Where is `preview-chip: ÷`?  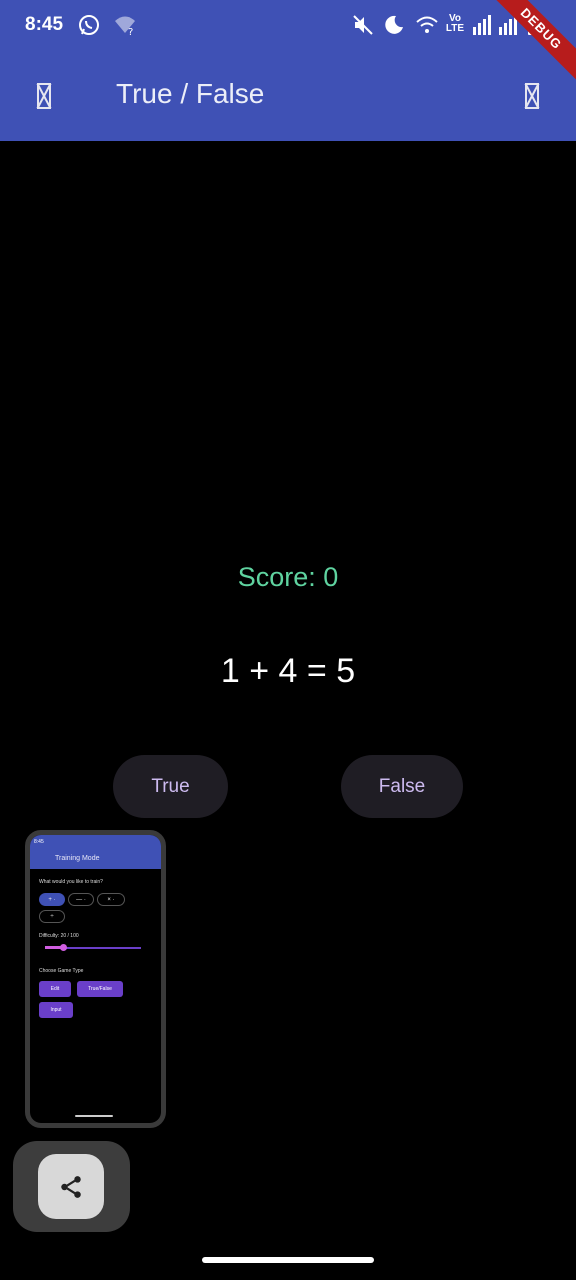 preview-chip: ÷ is located at coordinates (52, 916).